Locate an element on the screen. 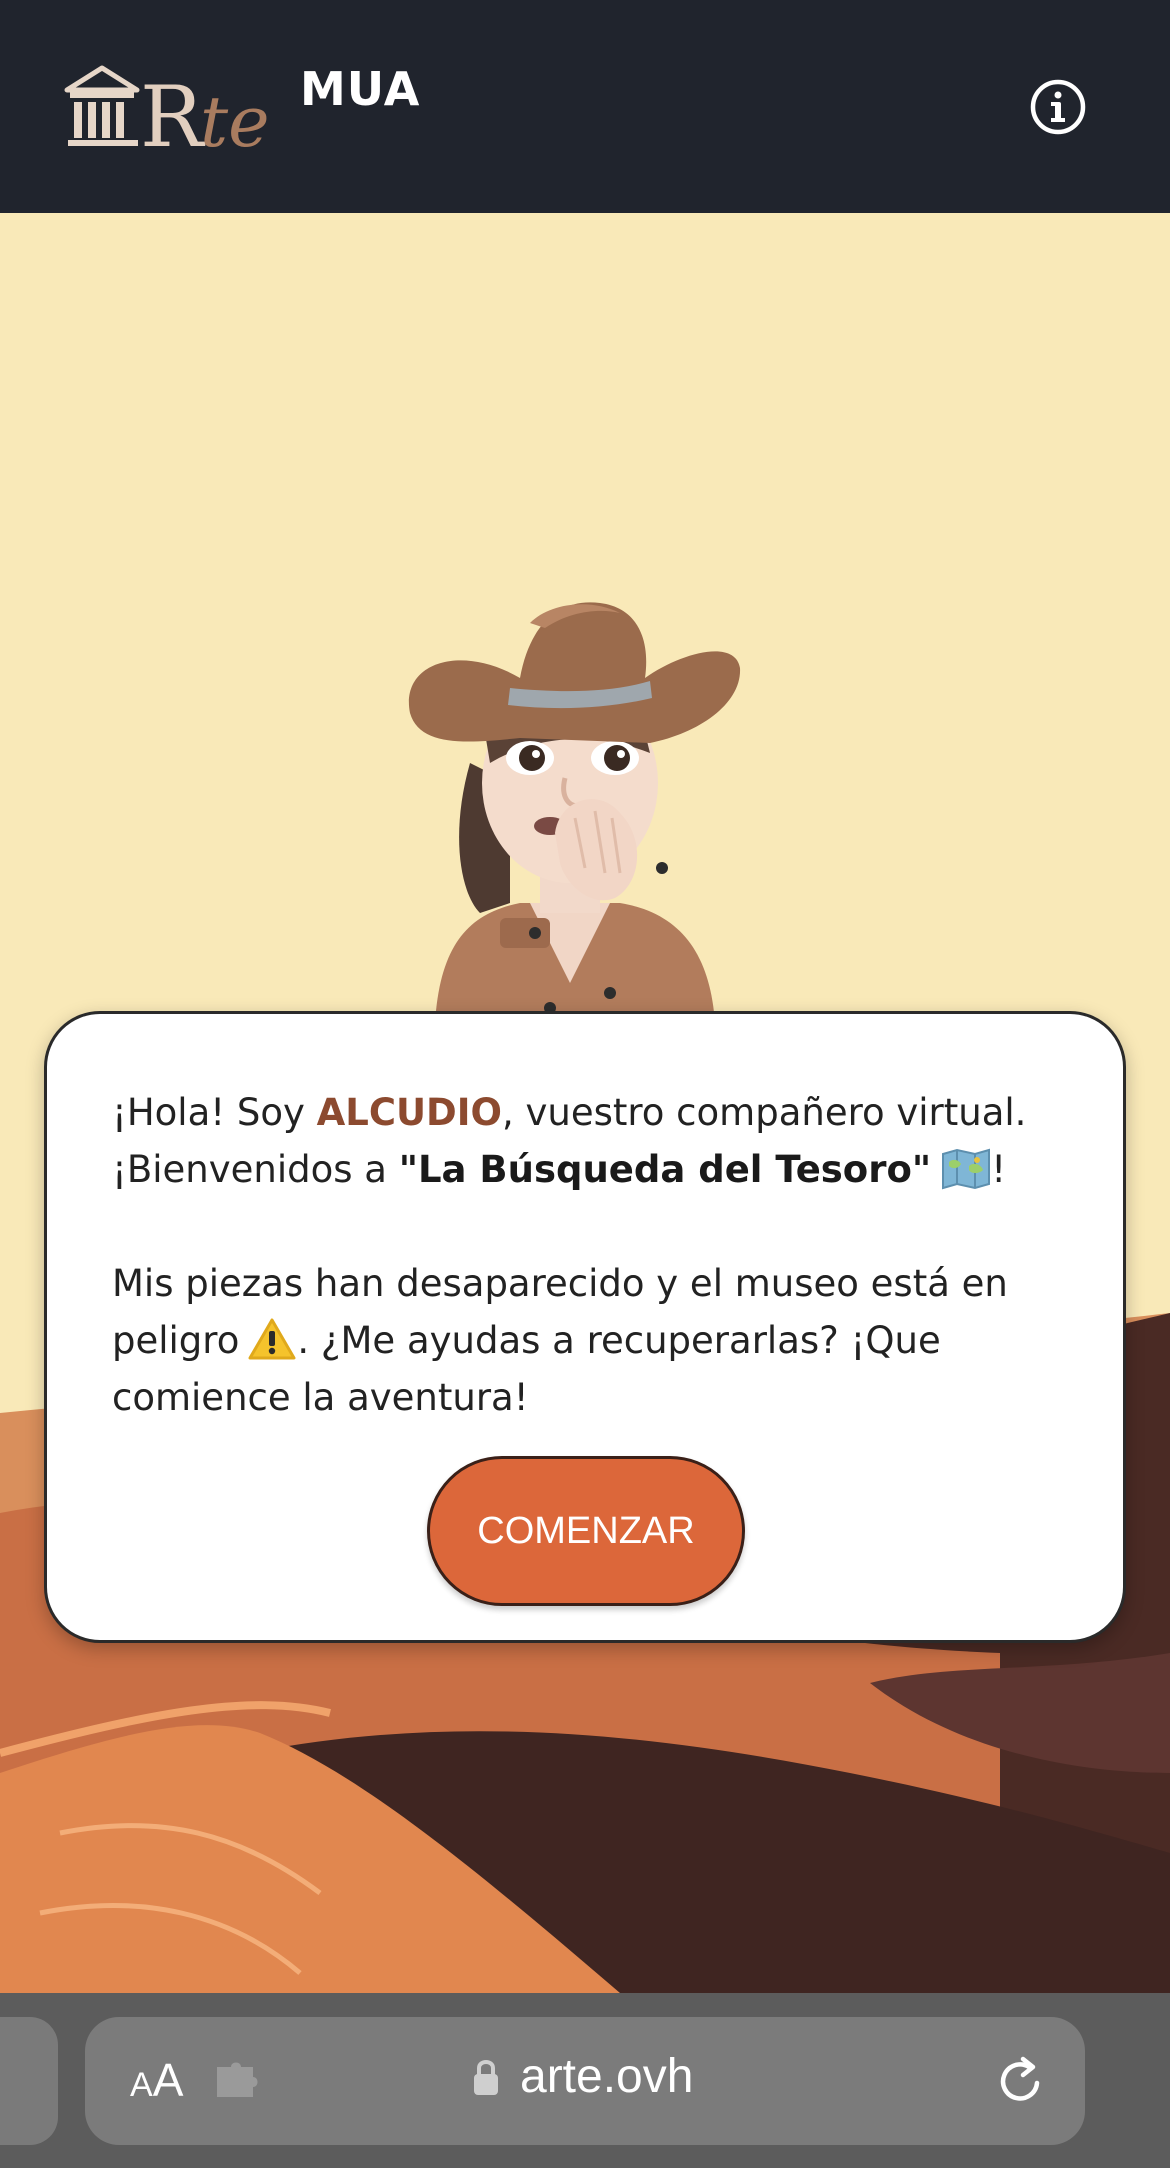  format-small-a: A is located at coordinates (141, 2085).